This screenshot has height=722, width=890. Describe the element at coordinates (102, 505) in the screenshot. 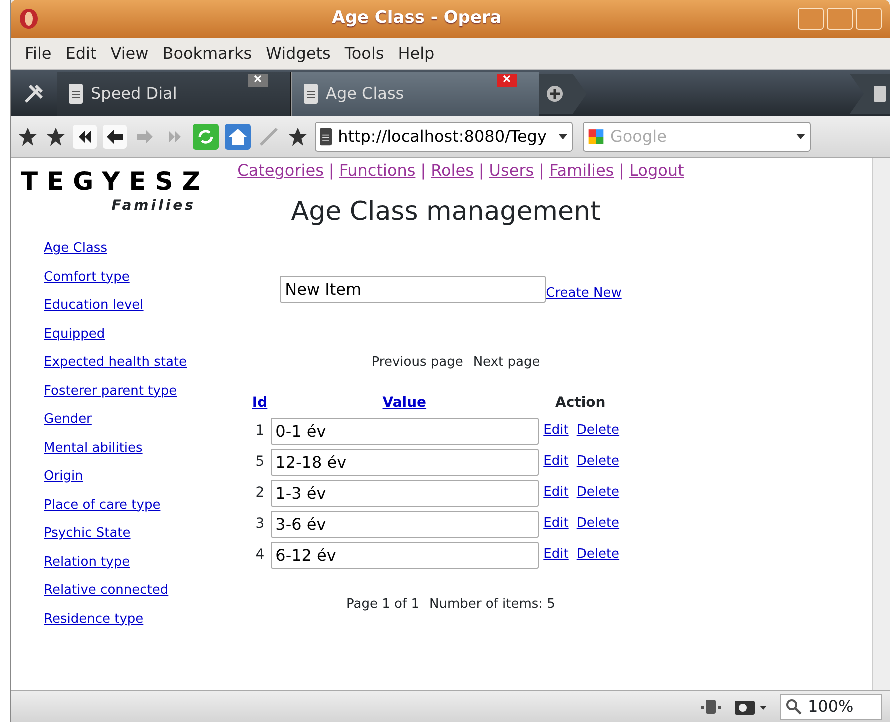

I see `sidebar-link: Place of care type` at that location.